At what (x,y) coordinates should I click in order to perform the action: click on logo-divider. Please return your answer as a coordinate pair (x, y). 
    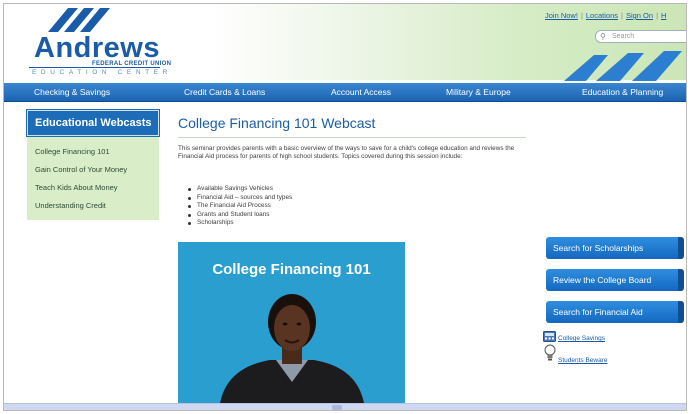
    Looking at the image, I should click on (94, 67).